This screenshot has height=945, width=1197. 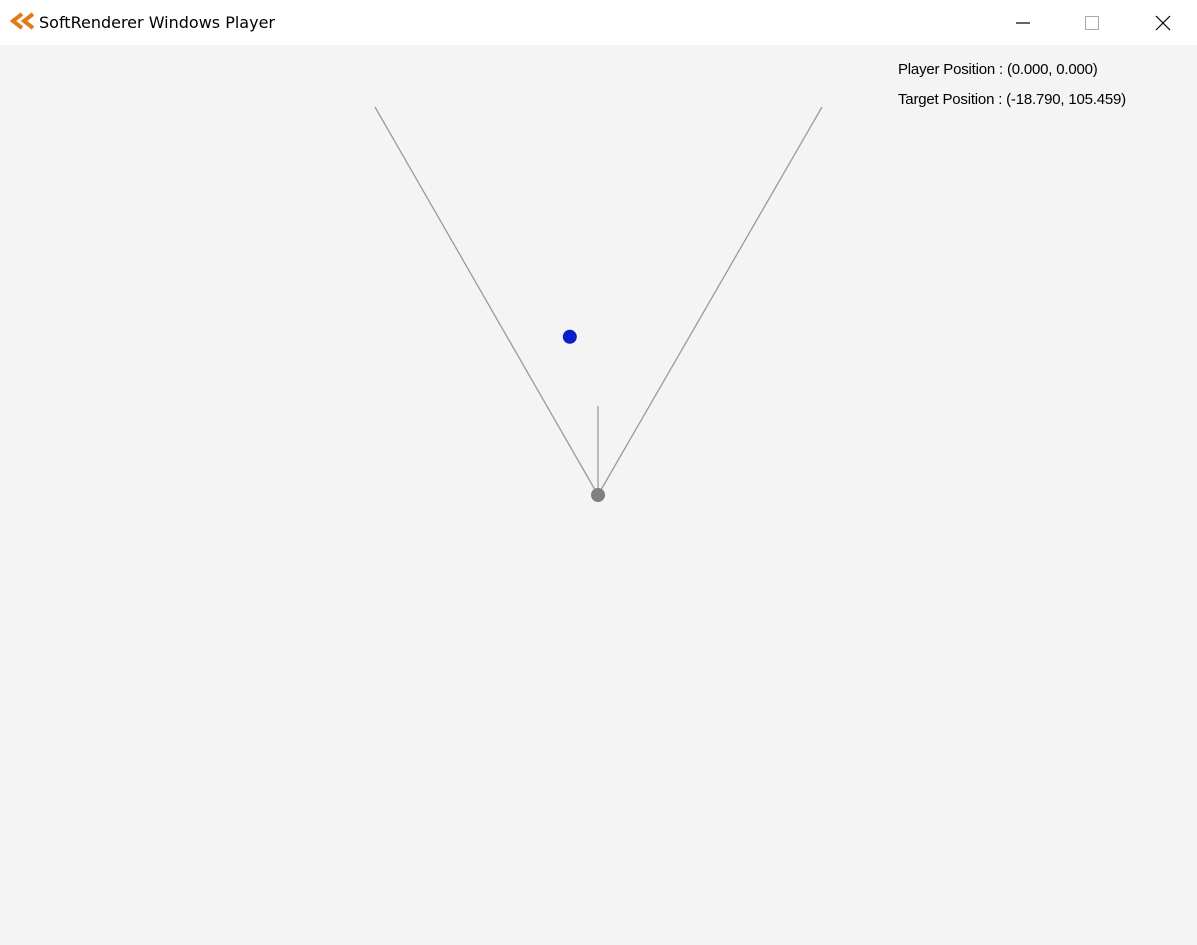 I want to click on view-cone-left-edge, so click(x=486, y=301).